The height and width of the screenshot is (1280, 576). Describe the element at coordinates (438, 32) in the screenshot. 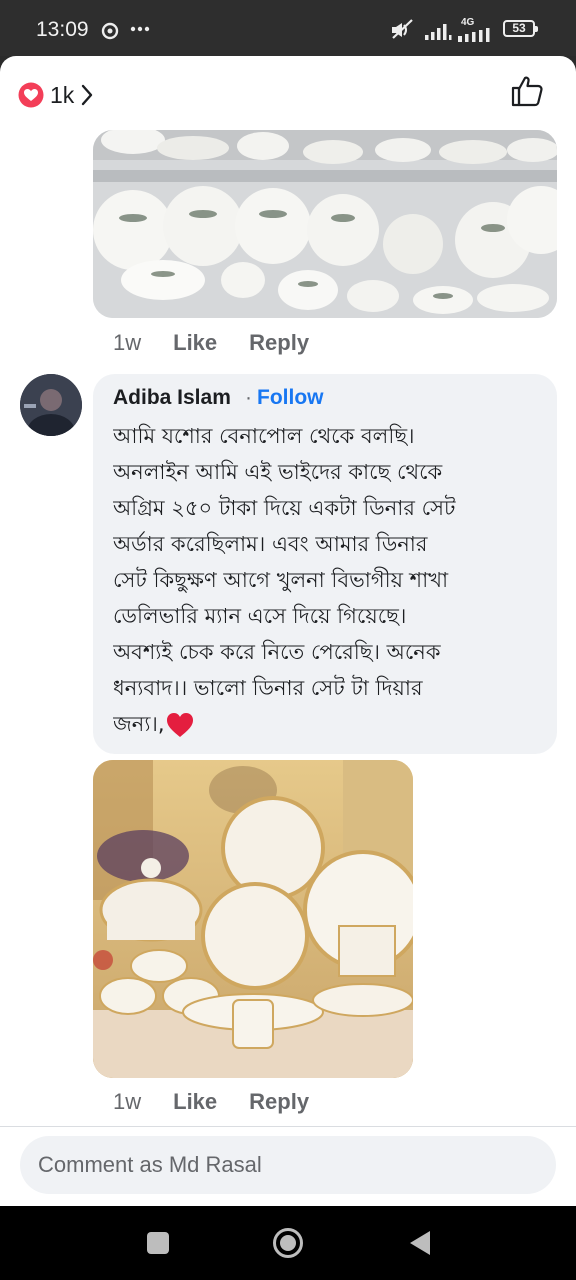

I see `signal-icon` at that location.